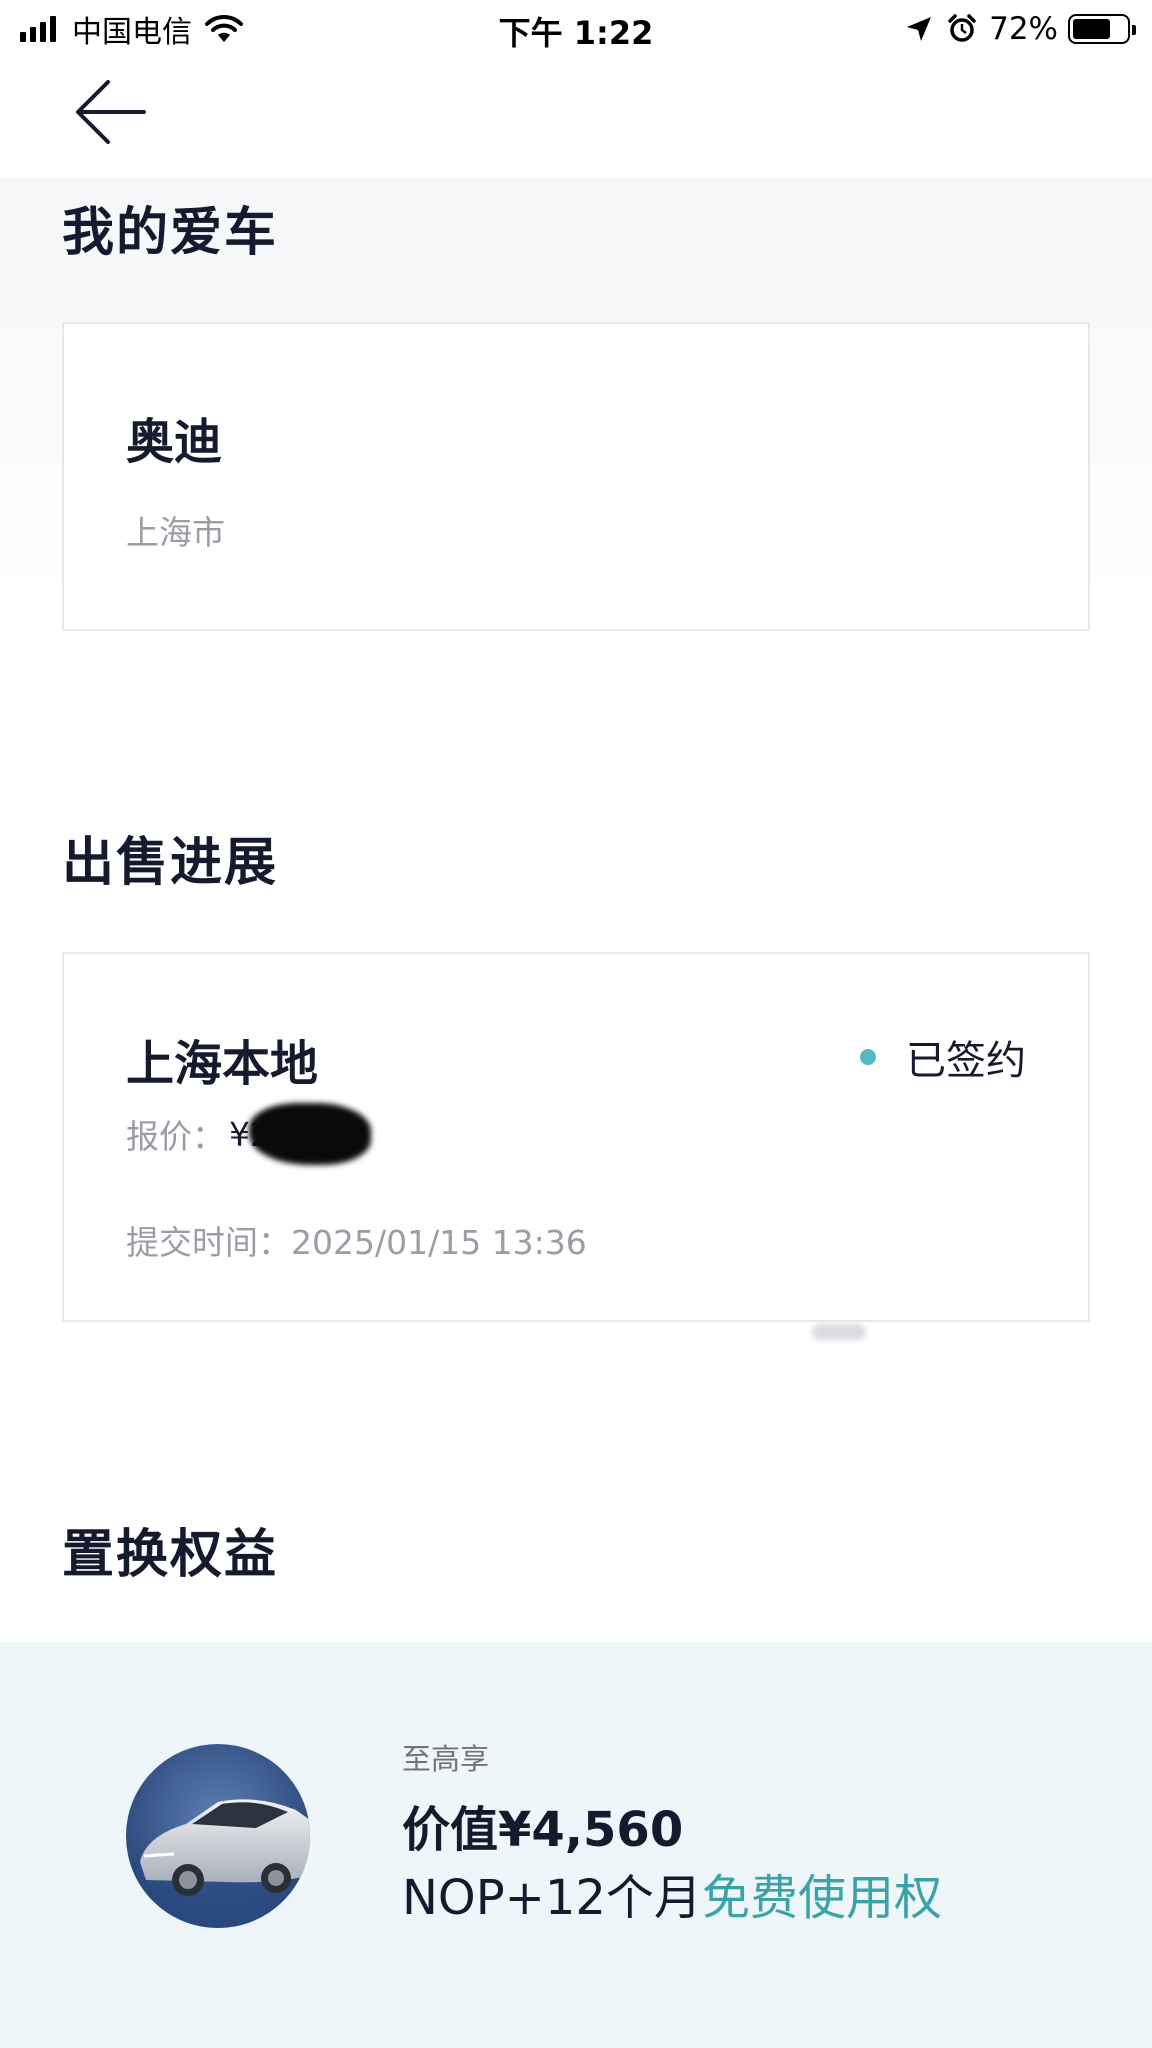  What do you see at coordinates (170, 863) in the screenshot?
I see `section-title-sale-progress: 出售进展` at bounding box center [170, 863].